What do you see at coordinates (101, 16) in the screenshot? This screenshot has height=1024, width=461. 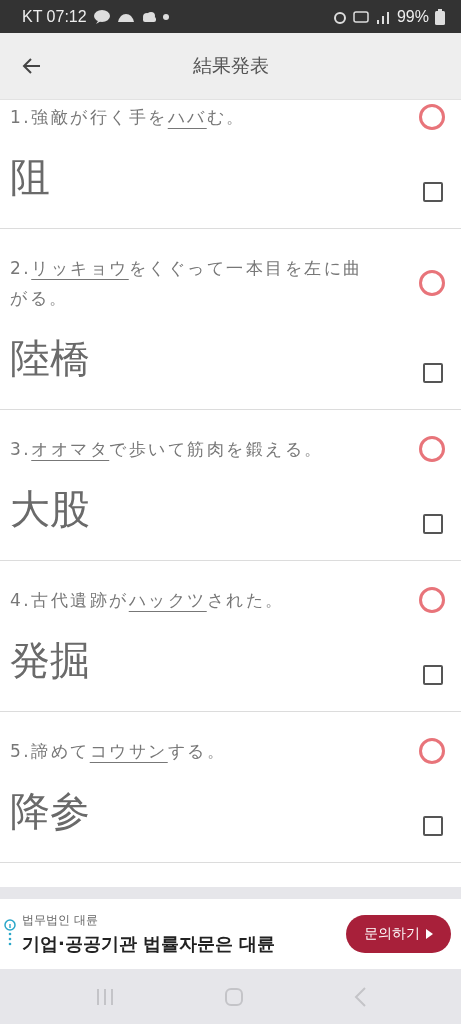 I see `chat-icon` at bounding box center [101, 16].